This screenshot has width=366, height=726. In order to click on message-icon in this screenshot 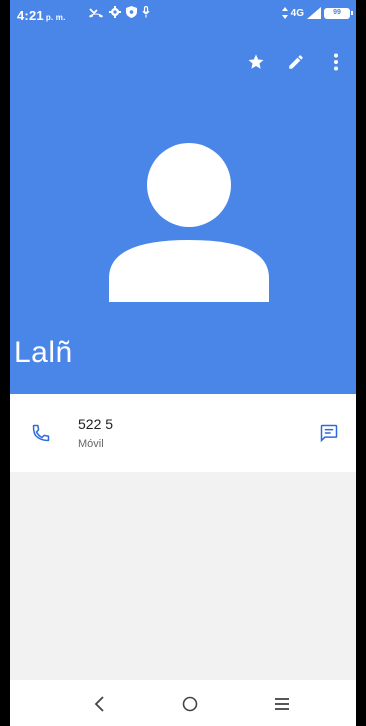, I will do `click(329, 433)`.